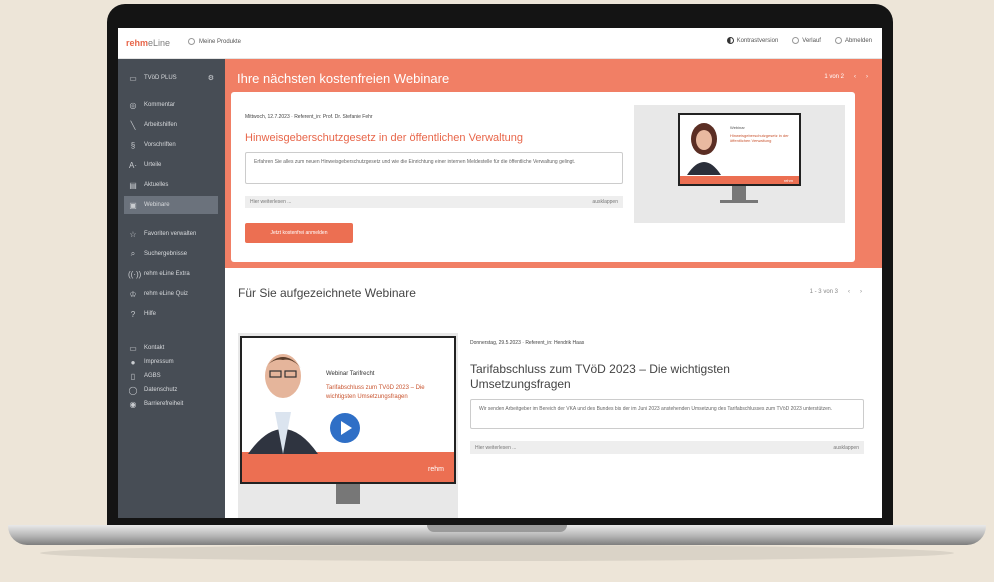  I want to click on quiz-icon: ♔, so click(133, 294).